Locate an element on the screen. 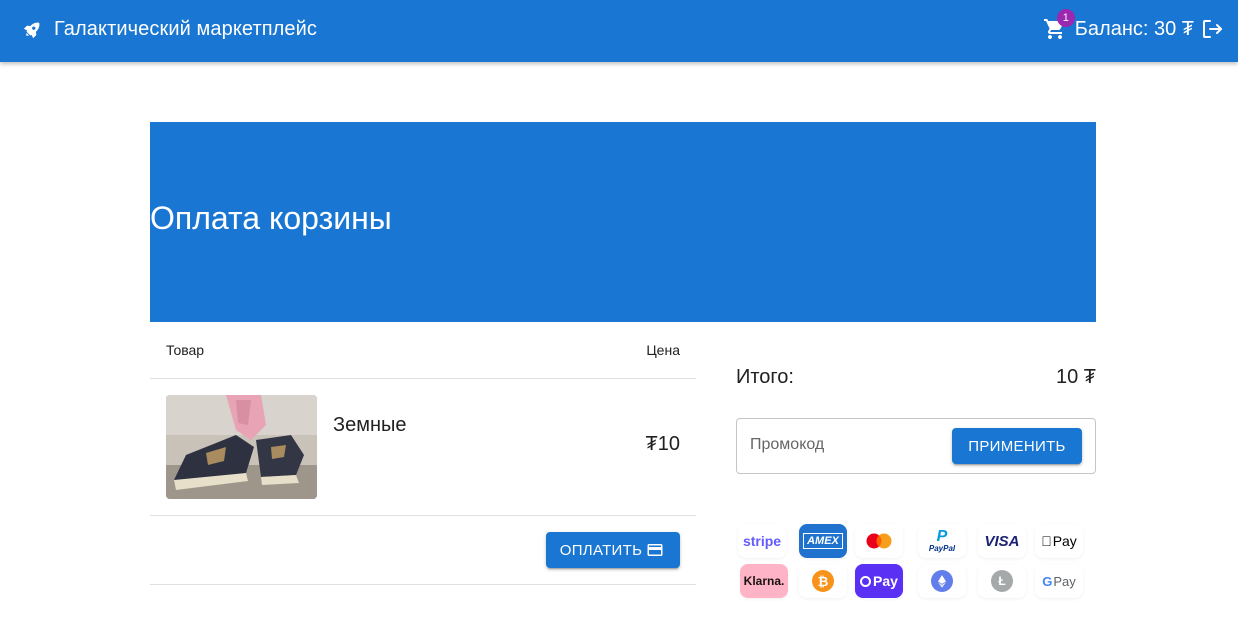  klarna-logo: Klarna. is located at coordinates (764, 581).